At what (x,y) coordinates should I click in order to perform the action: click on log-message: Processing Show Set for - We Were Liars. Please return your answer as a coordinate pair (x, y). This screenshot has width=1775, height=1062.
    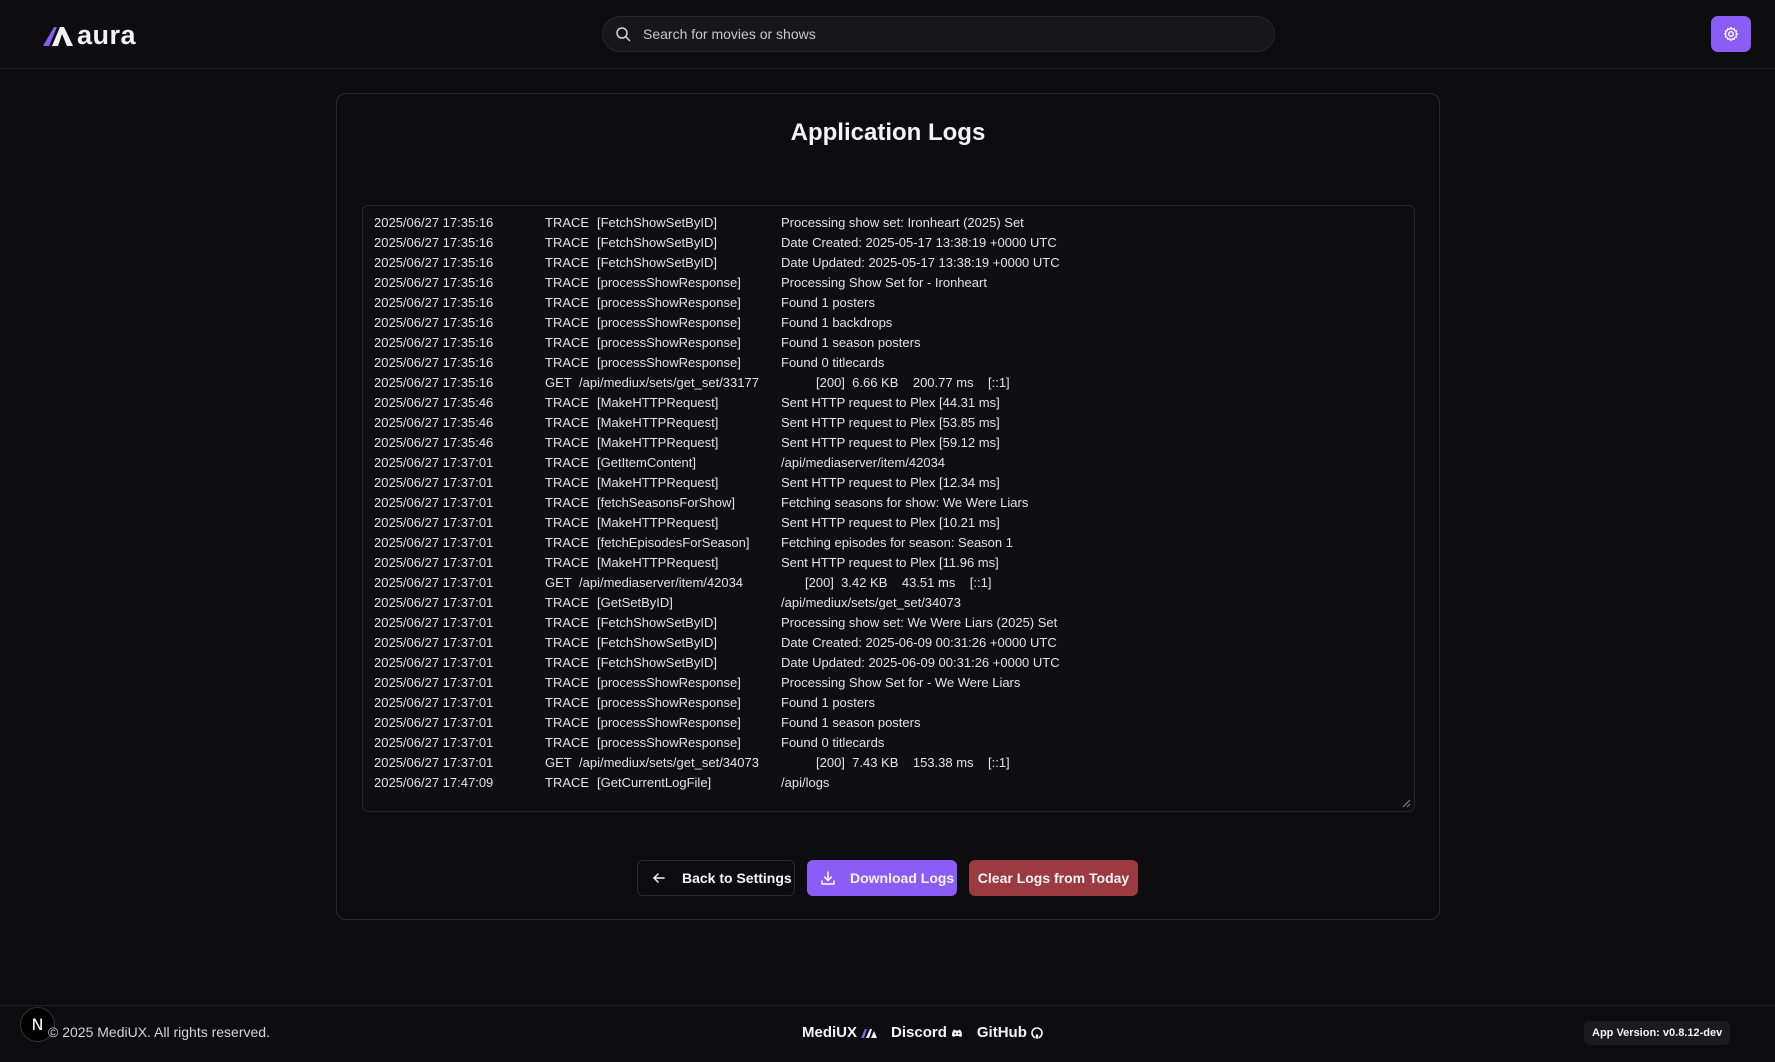
    Looking at the image, I should click on (901, 682).